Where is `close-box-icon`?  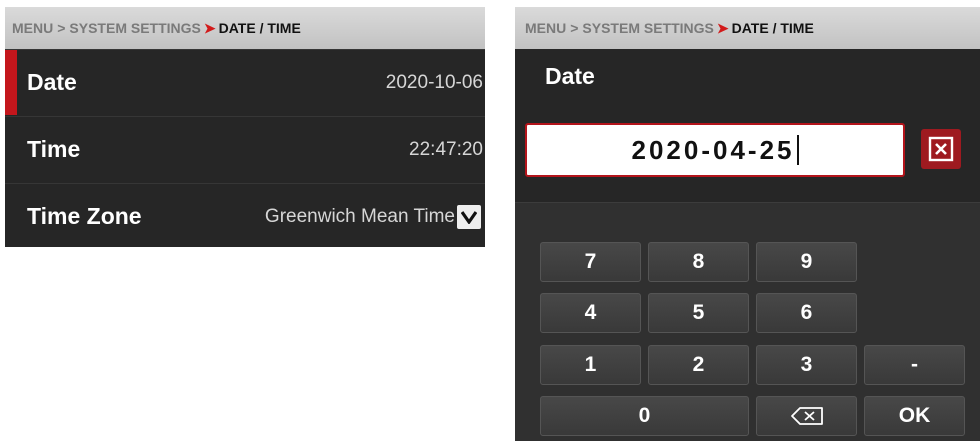 close-box-icon is located at coordinates (941, 149).